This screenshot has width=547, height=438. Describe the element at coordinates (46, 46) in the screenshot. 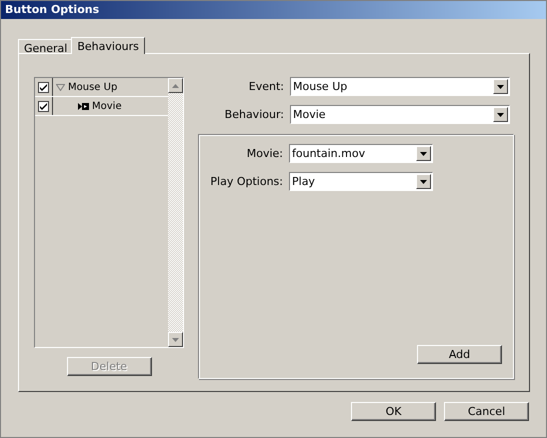

I see `tab: General` at that location.